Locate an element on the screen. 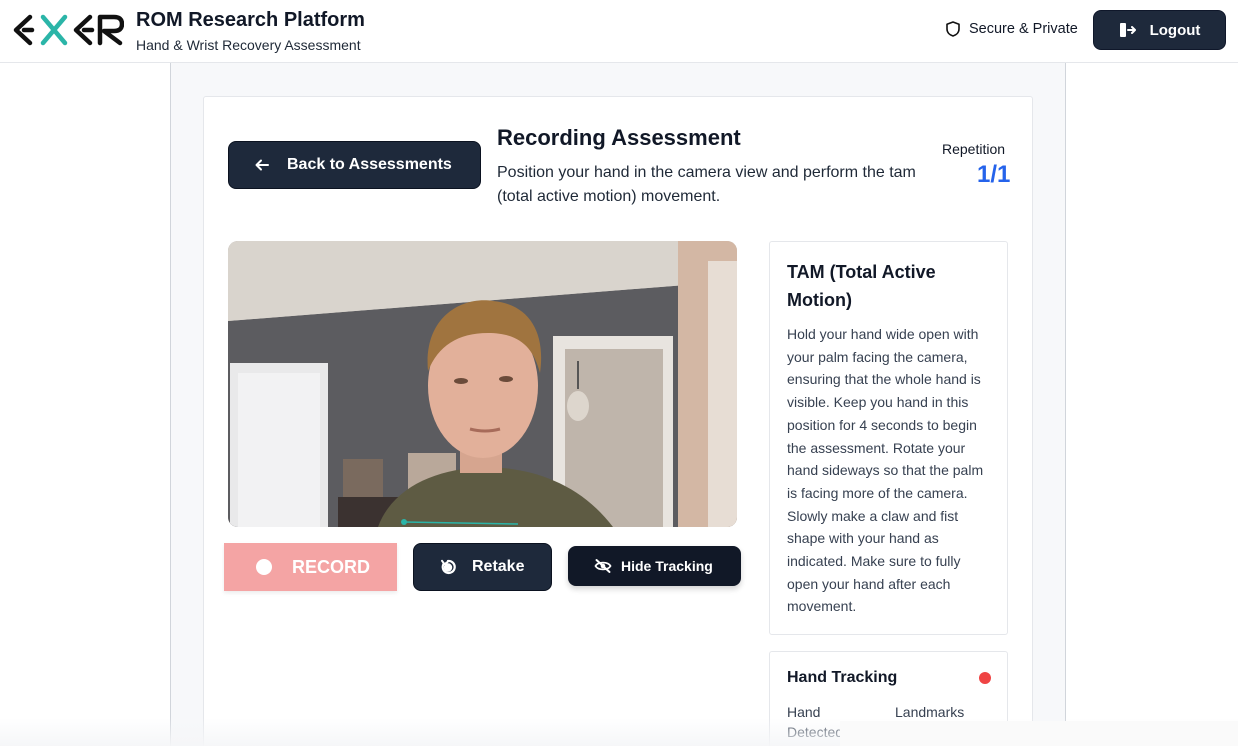  retake-button: Retake is located at coordinates (482, 567).